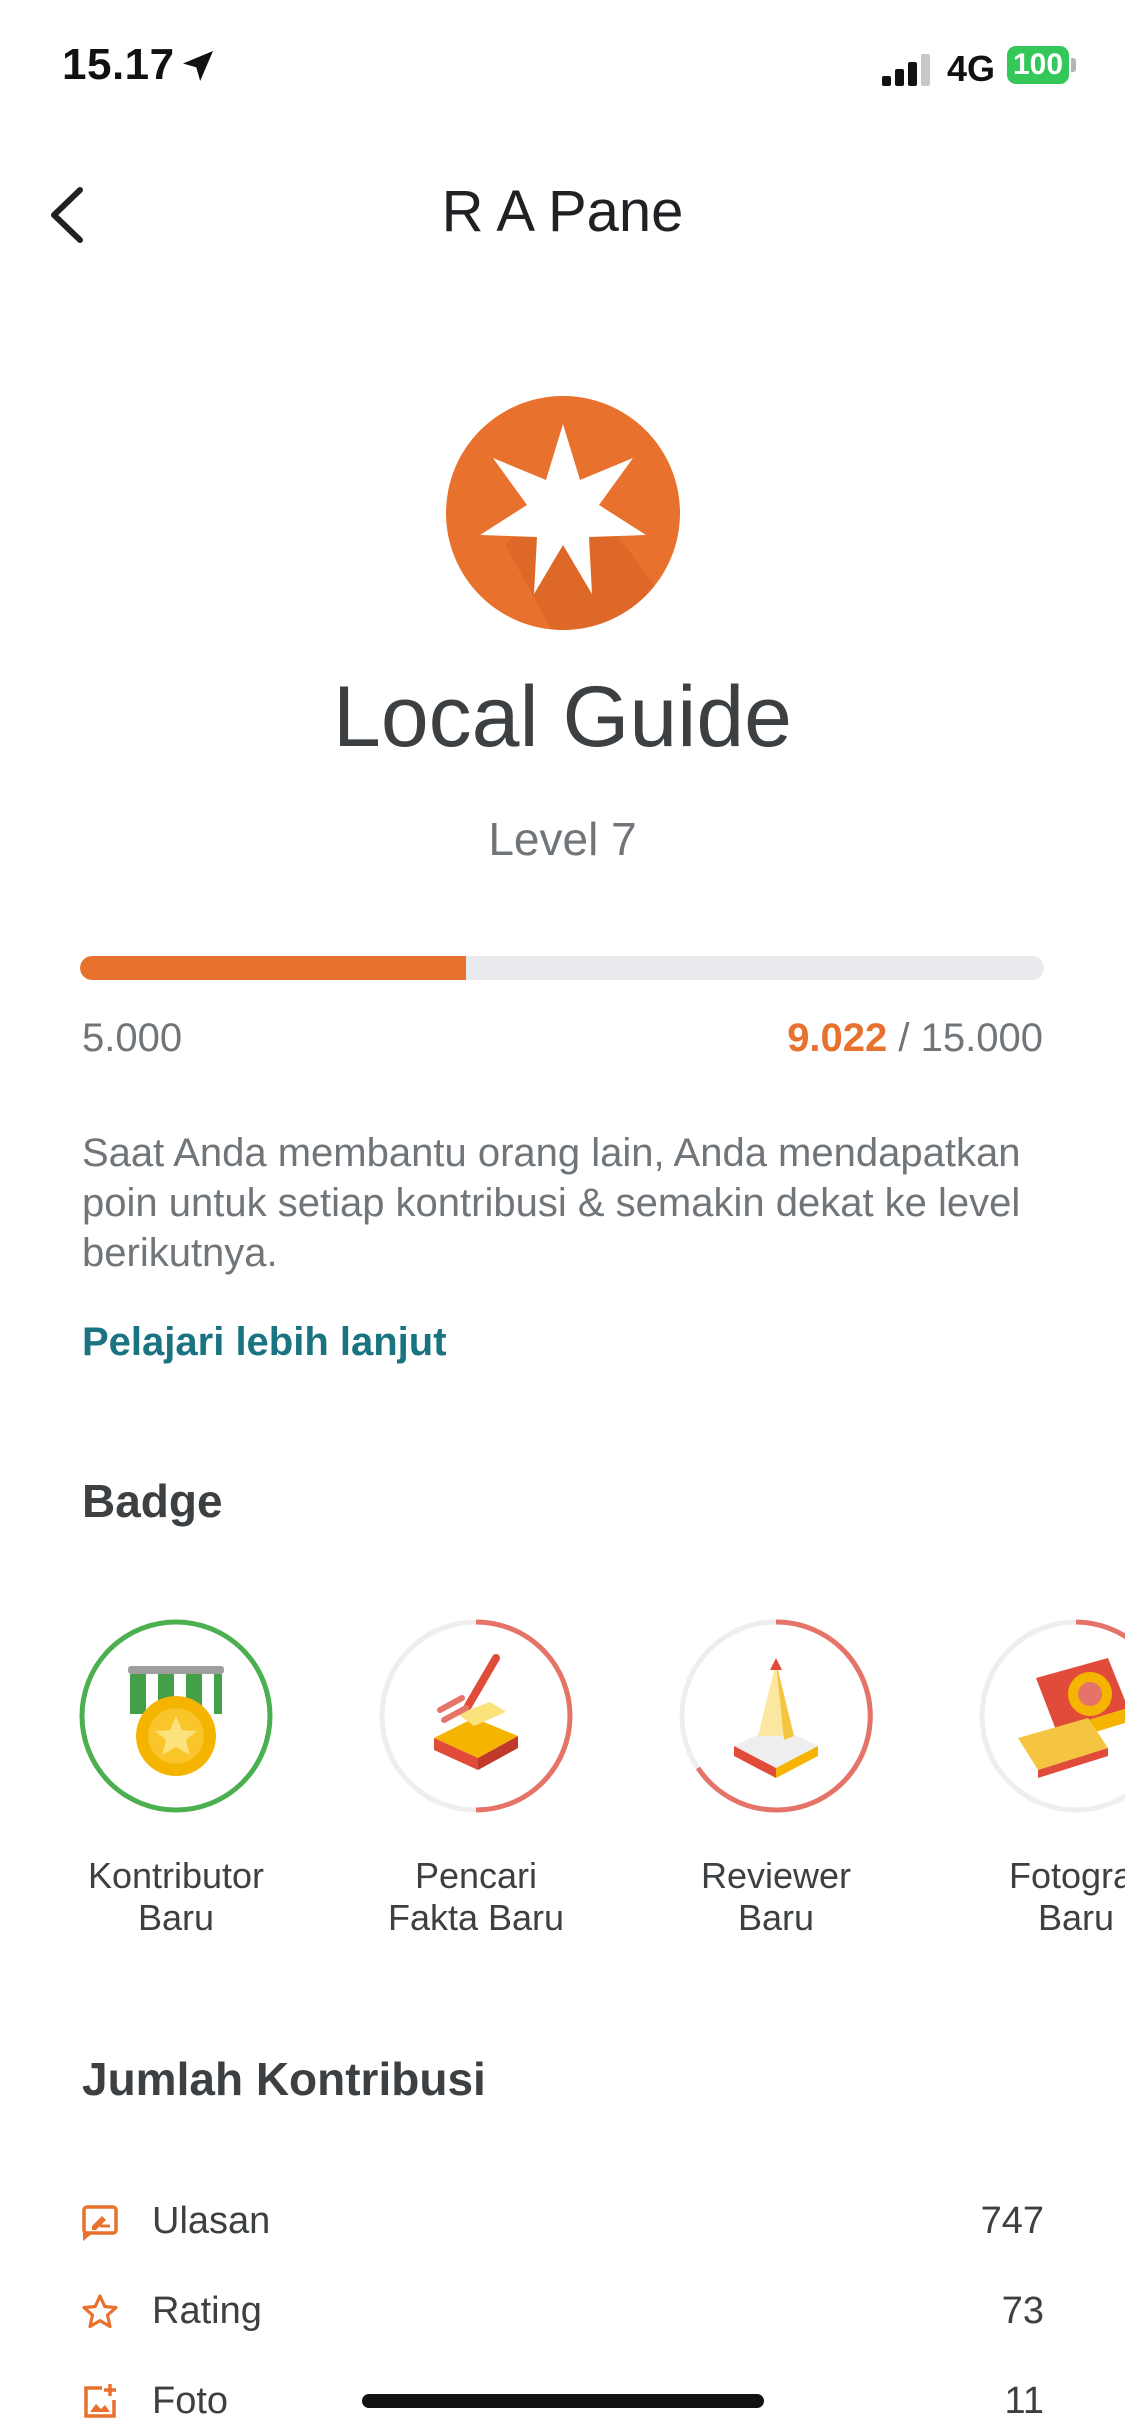 This screenshot has height=2436, width=1125. I want to click on badge-pencari-fakta-baru: Pencari Fakta Baru, so click(476, 1778).